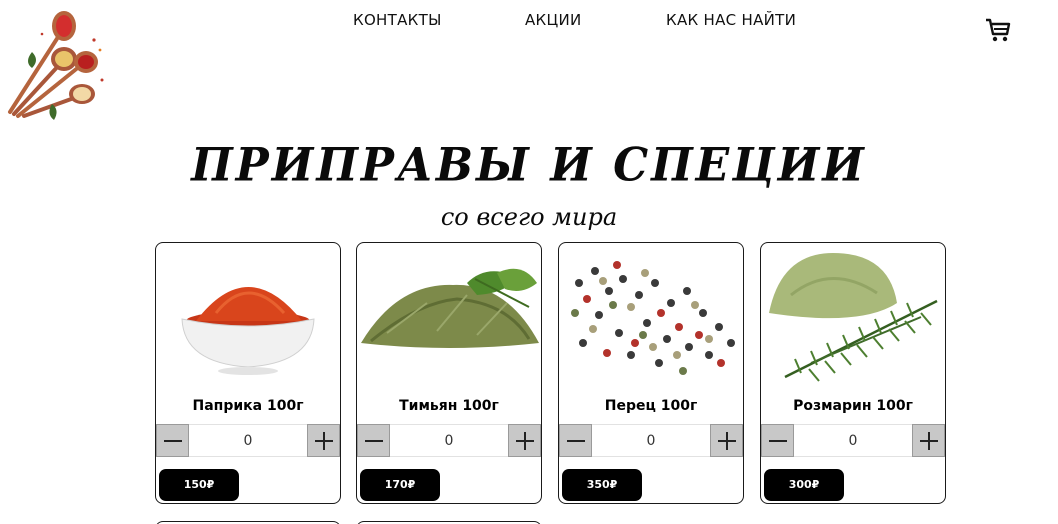  I want to click on product-card: Розмарин 100г 0 300₽, so click(853, 373).